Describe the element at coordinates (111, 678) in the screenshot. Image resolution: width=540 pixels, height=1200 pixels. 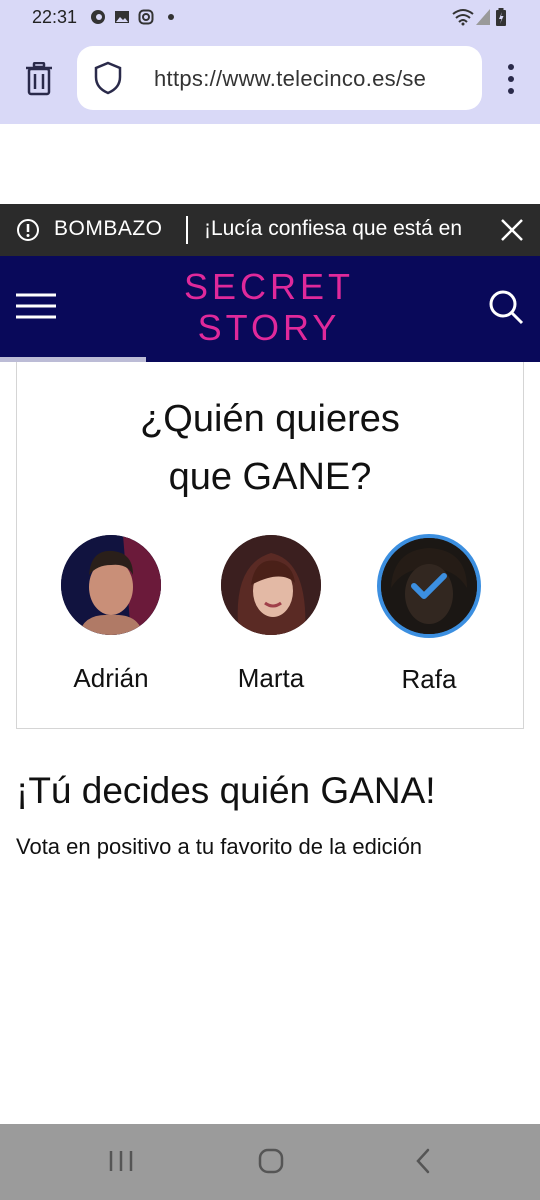
I see `candidate-name: Adrián` at that location.